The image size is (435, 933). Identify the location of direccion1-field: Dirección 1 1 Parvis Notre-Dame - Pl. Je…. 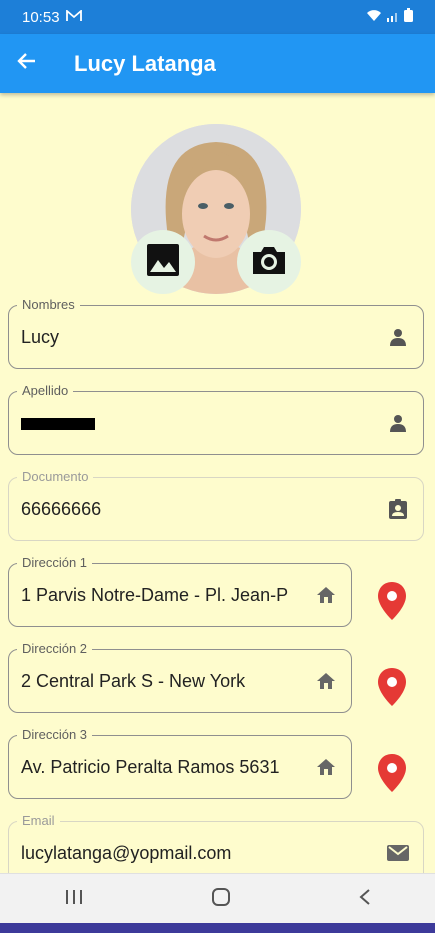
(180, 590).